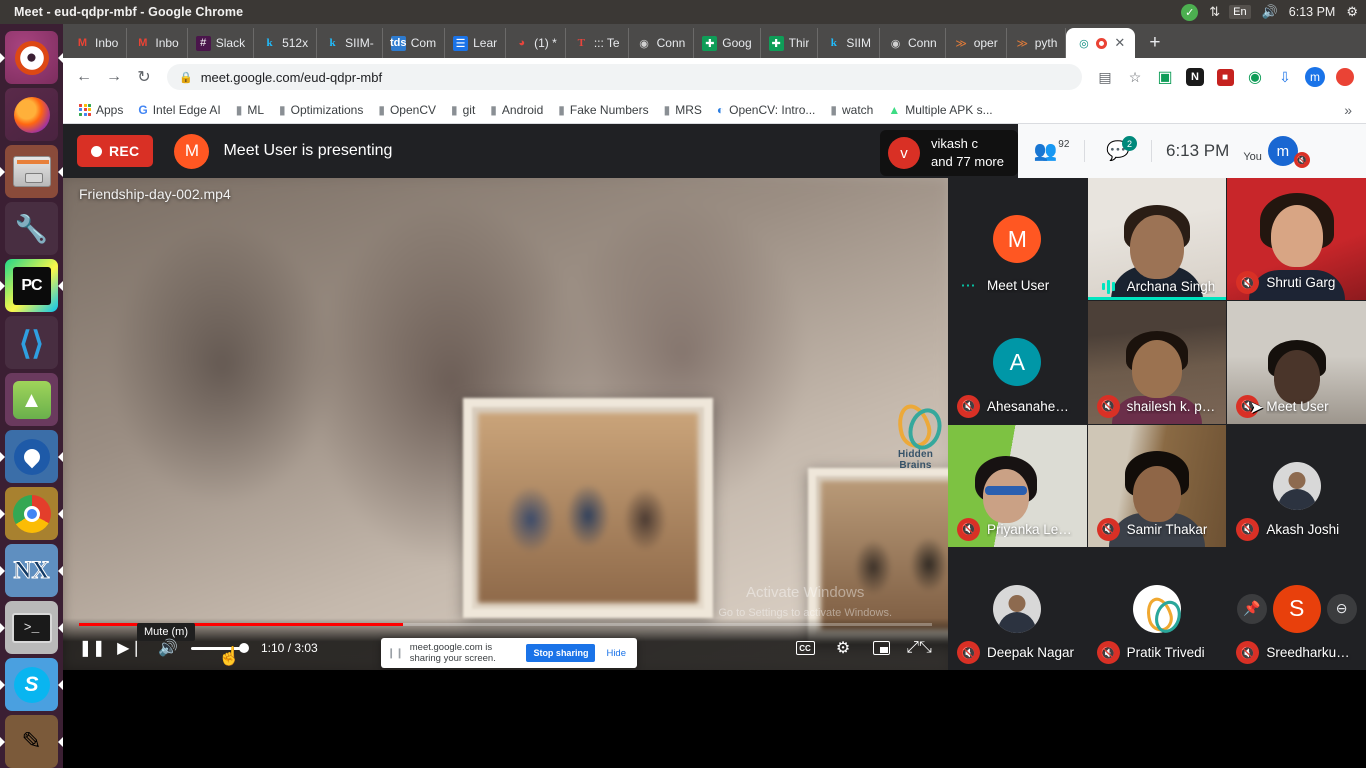 The width and height of the screenshot is (1366, 768). What do you see at coordinates (1195, 77) in the screenshot?
I see `extension-notion-icon: N` at bounding box center [1195, 77].